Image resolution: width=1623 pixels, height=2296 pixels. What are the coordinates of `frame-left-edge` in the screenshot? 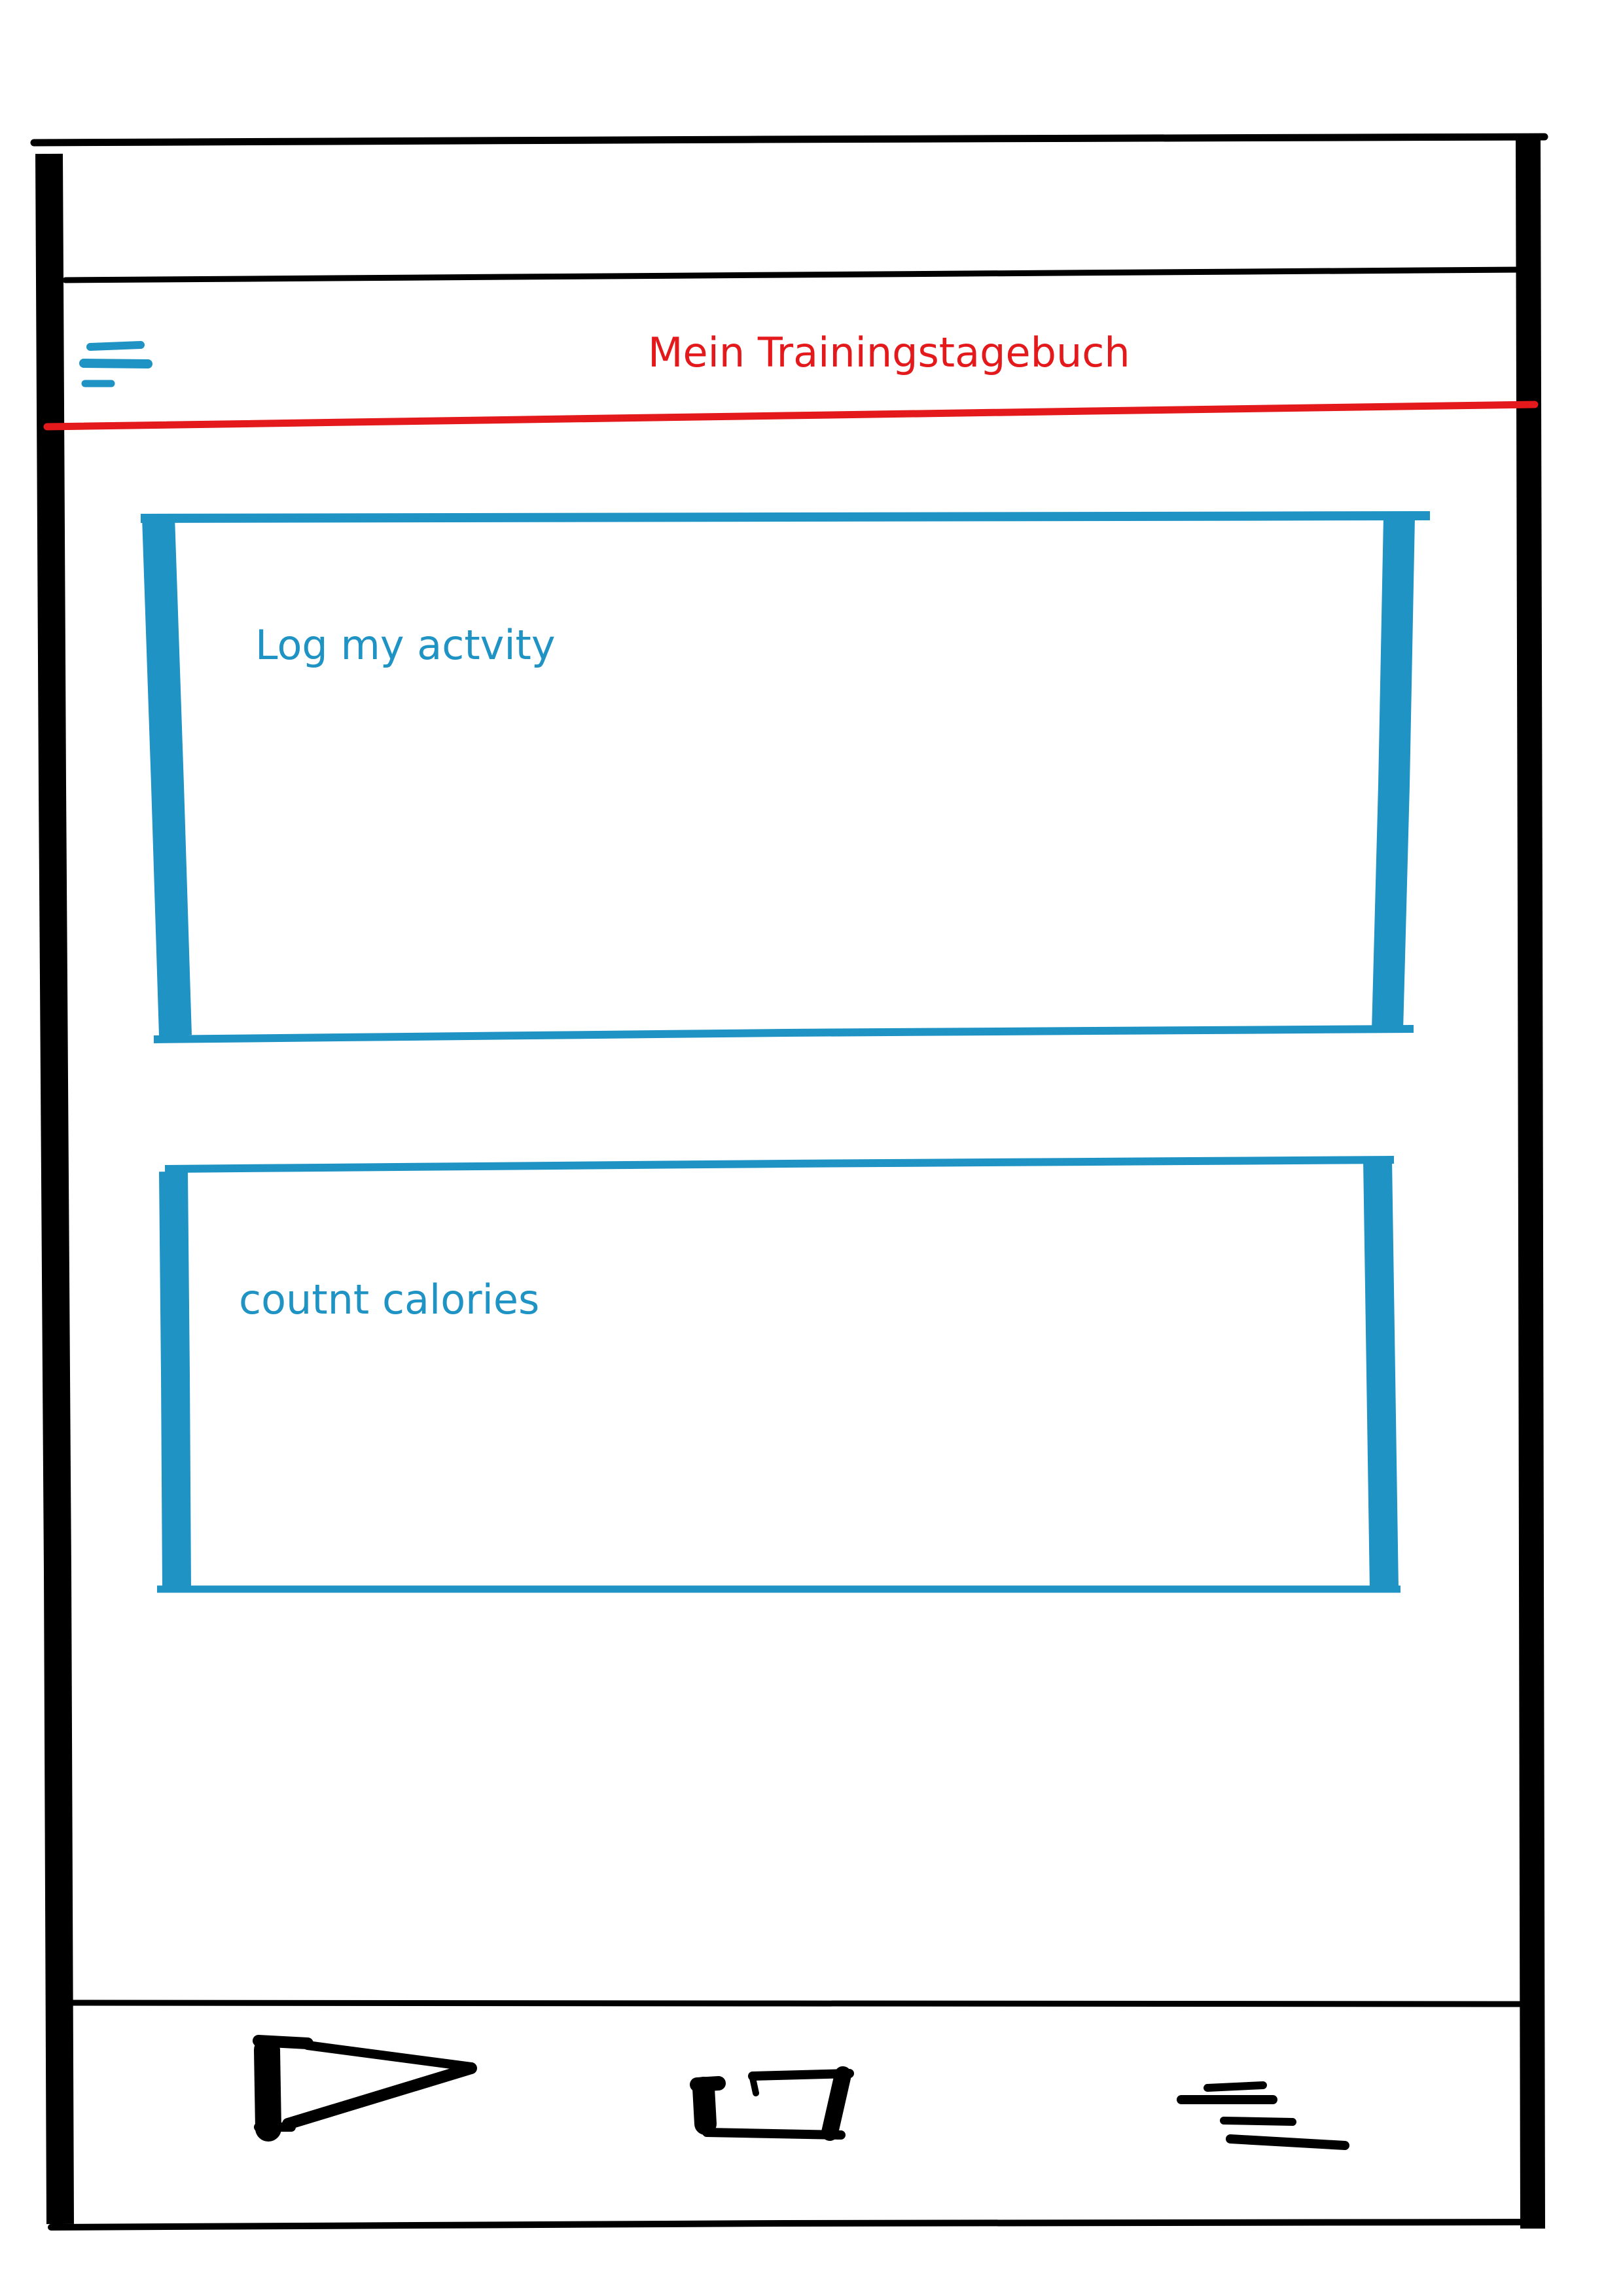 It's located at (55, 1189).